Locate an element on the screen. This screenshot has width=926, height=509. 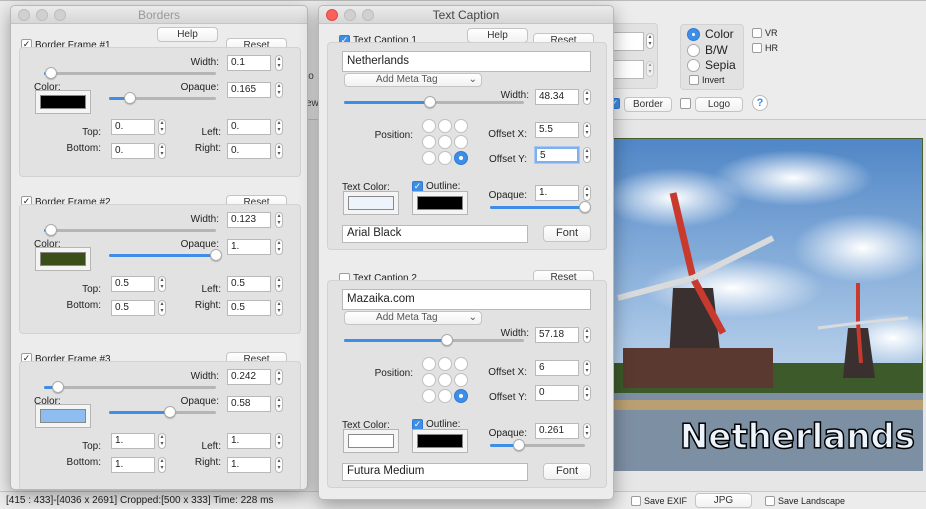
left-input: 1. is located at coordinates (249, 441).